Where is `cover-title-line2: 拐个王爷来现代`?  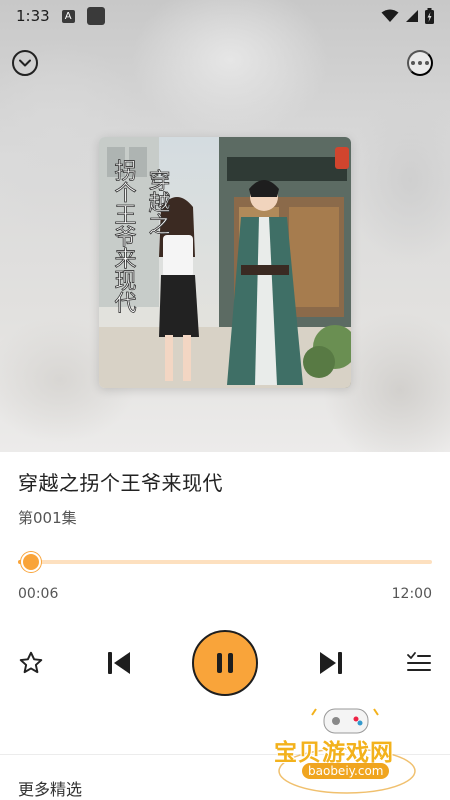 cover-title-line2: 拐个王爷来现代 is located at coordinates (124, 236).